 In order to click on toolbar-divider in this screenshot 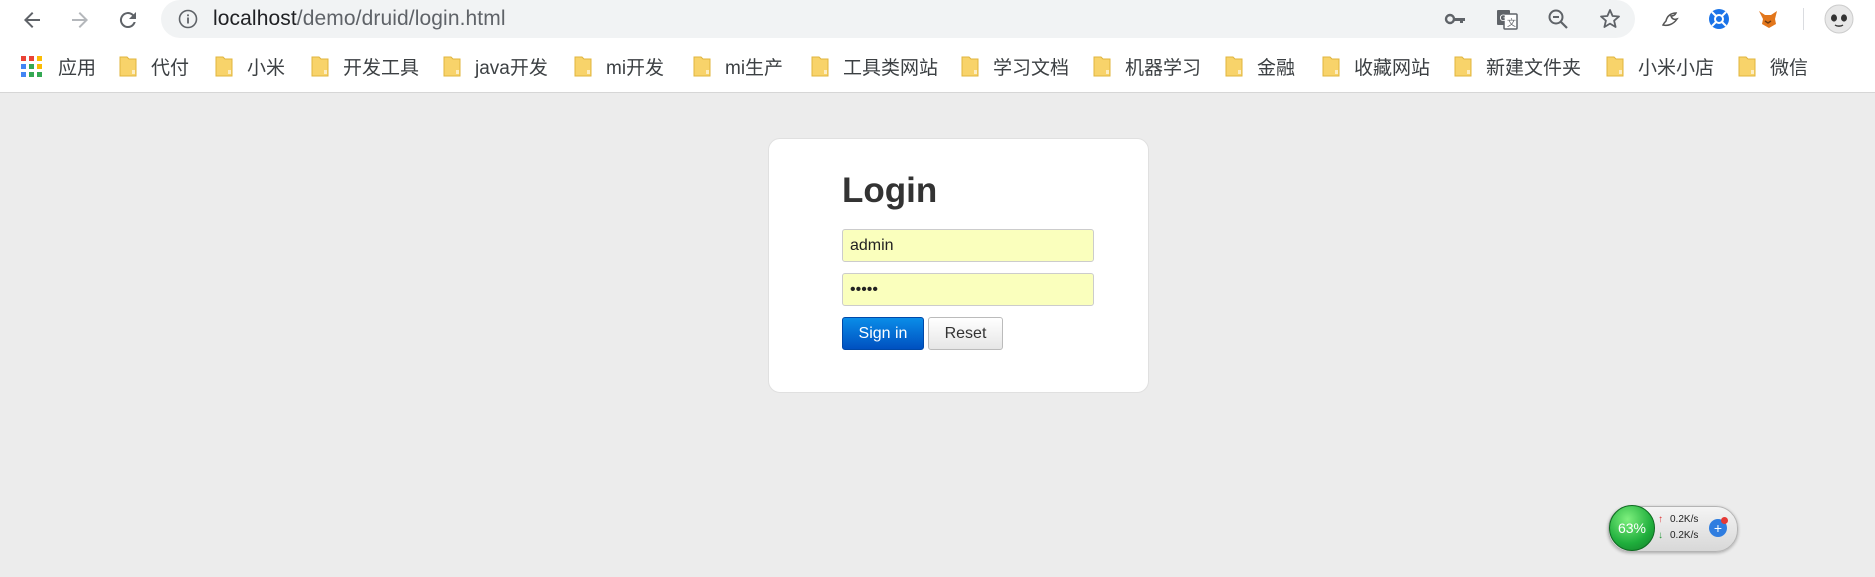, I will do `click(1803, 19)`.